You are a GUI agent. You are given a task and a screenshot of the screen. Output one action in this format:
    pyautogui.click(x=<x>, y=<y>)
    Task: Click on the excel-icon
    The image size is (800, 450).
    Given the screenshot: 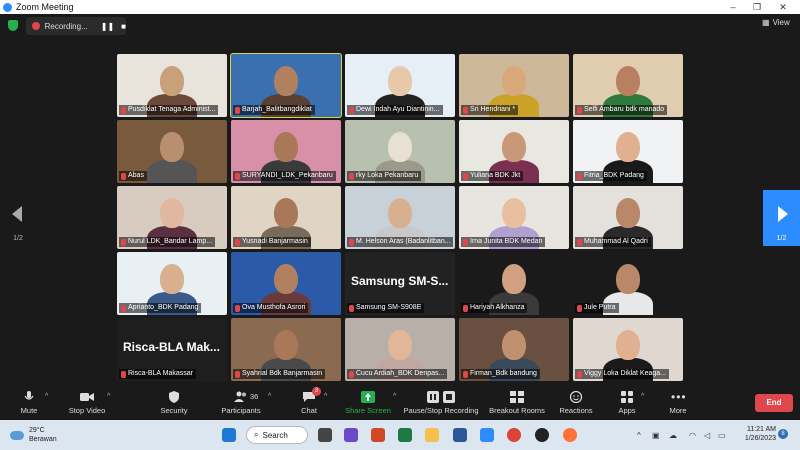 What is the action you would take?
    pyautogui.click(x=405, y=435)
    